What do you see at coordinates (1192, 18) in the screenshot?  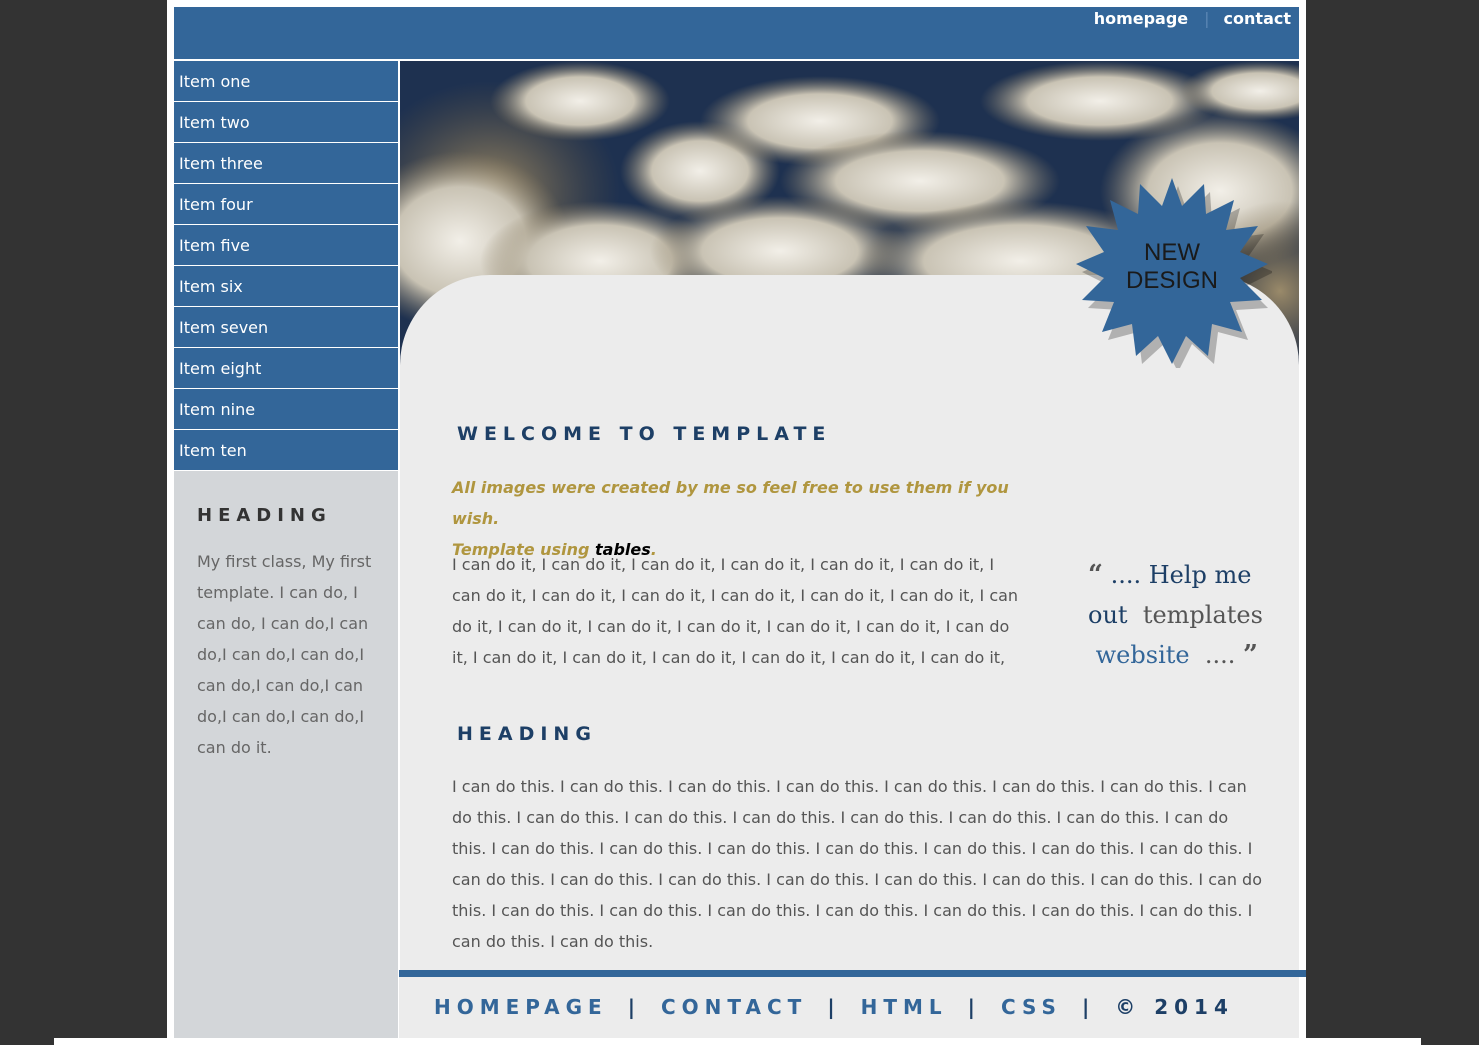 I see `top-nav: homepage | contact` at bounding box center [1192, 18].